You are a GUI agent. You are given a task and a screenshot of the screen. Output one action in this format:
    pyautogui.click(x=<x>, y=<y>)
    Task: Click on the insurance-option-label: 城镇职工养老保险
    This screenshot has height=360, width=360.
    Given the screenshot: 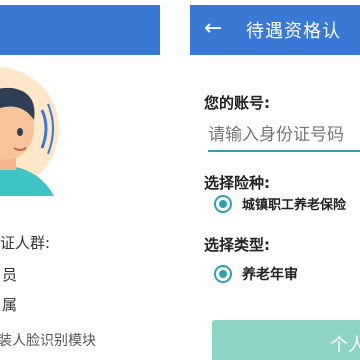 What is the action you would take?
    pyautogui.click(x=294, y=205)
    